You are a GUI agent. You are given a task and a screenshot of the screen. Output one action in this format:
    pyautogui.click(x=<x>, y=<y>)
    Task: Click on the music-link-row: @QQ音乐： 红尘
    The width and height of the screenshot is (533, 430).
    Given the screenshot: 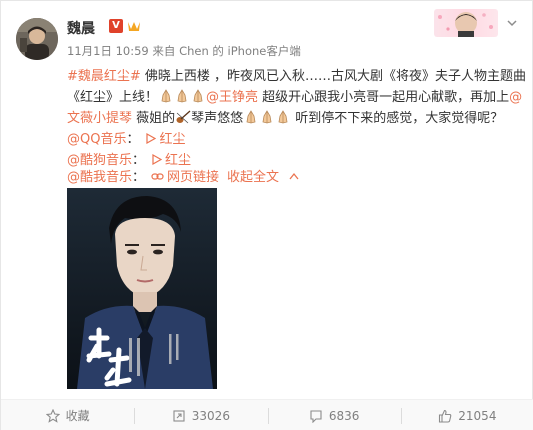 What is the action you would take?
    pyautogui.click(x=126, y=137)
    